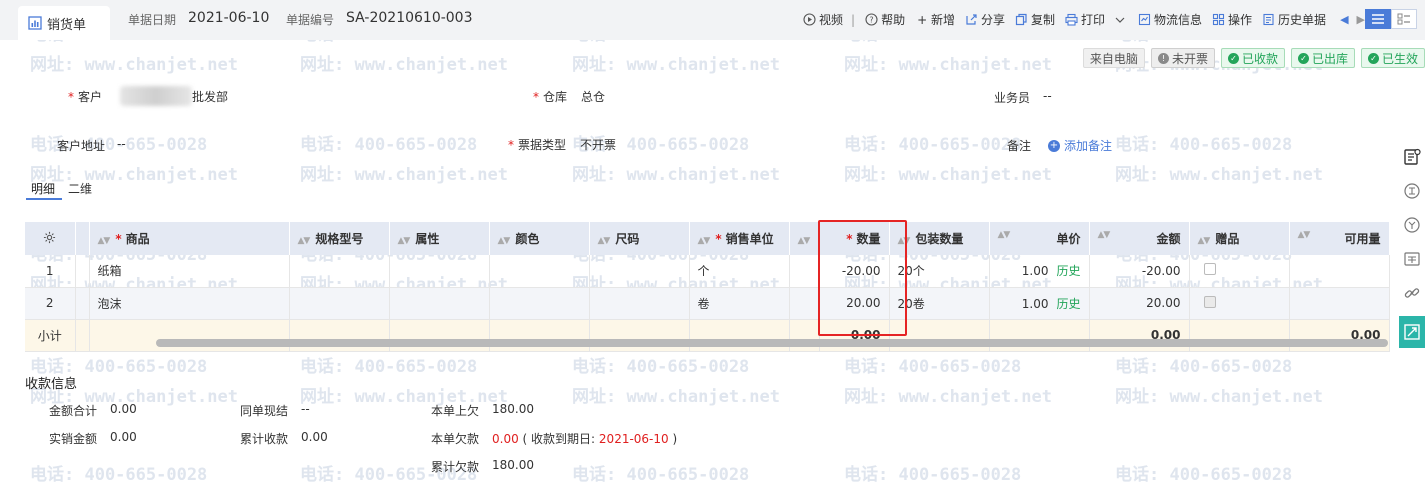 This screenshot has height=484, width=1425. What do you see at coordinates (831, 20) in the screenshot?
I see `video-label: 视频` at bounding box center [831, 20].